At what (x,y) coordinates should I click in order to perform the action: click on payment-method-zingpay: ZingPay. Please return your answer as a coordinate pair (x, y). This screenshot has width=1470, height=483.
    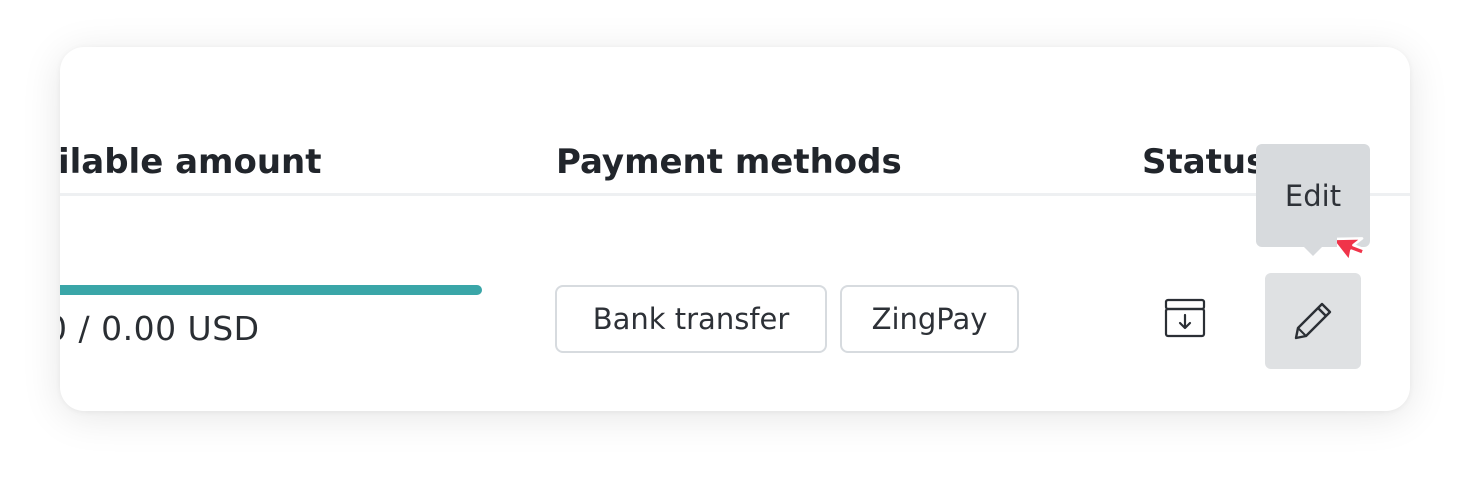
    Looking at the image, I should click on (929, 319).